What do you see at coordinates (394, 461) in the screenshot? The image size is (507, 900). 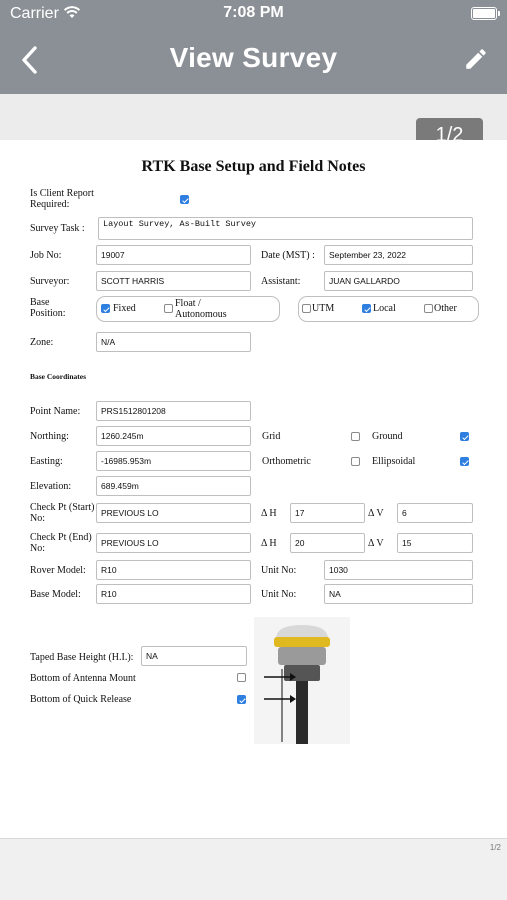 I see `ellipsoidal-label: Ellipsoidal` at bounding box center [394, 461].